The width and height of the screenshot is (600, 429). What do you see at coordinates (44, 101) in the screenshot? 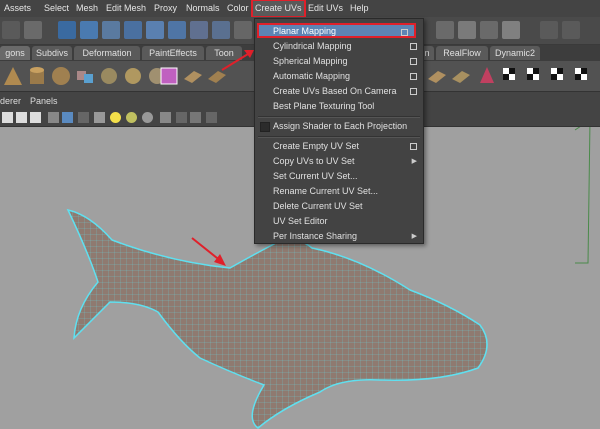
I see `menu-panels: Panels` at bounding box center [44, 101].